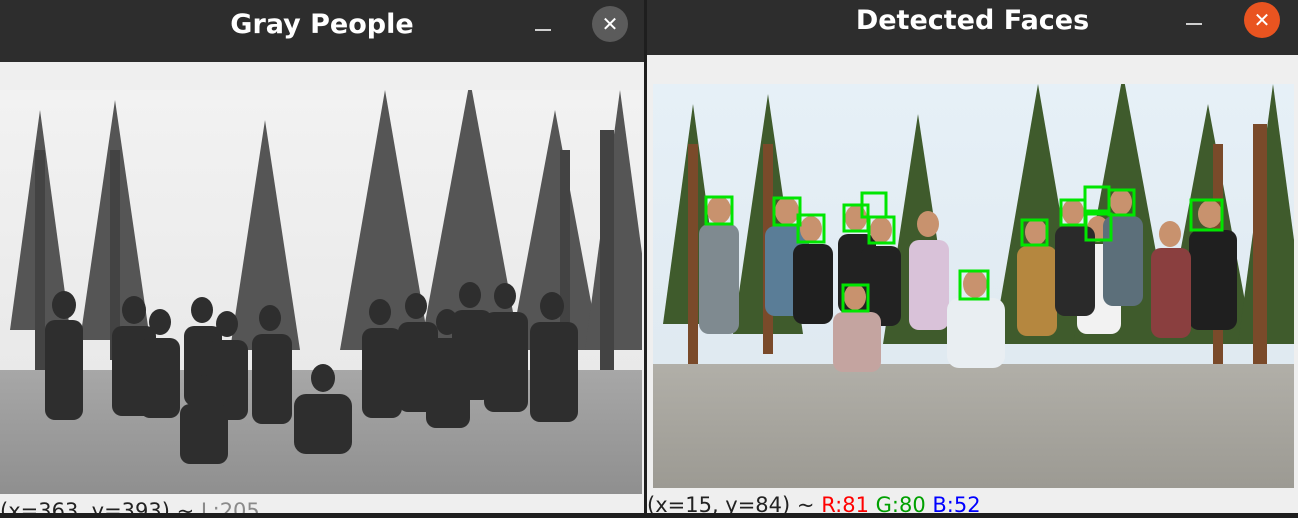 The height and width of the screenshot is (518, 1298). Describe the element at coordinates (972, 20) in the screenshot. I see `window-title: Detected Faces` at that location.